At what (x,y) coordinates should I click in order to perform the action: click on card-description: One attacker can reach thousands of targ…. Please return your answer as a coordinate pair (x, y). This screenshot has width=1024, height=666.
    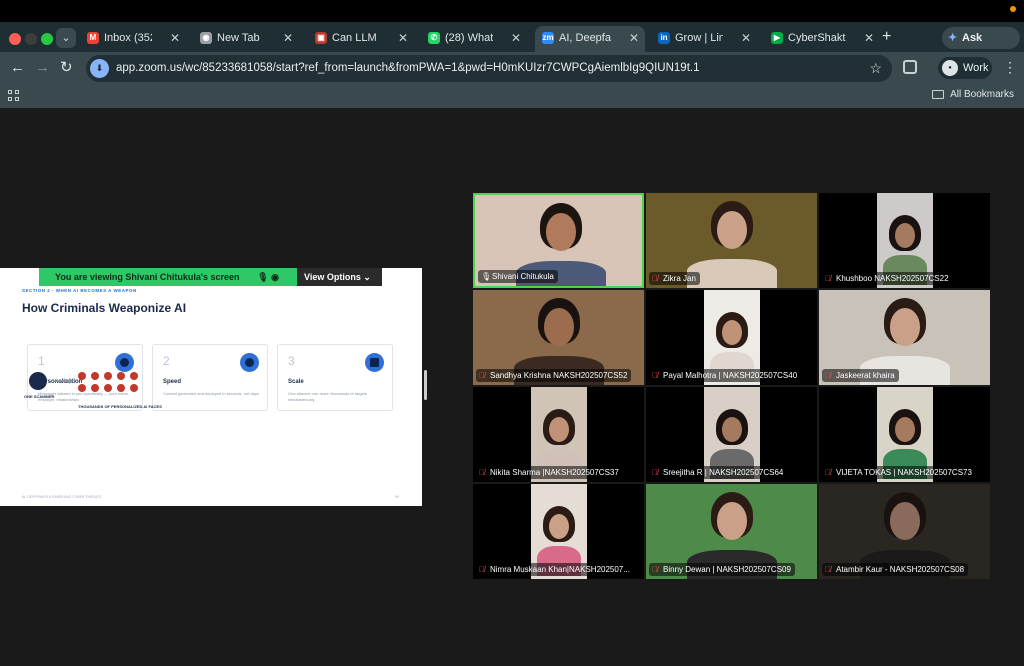
    Looking at the image, I should click on (327, 396).